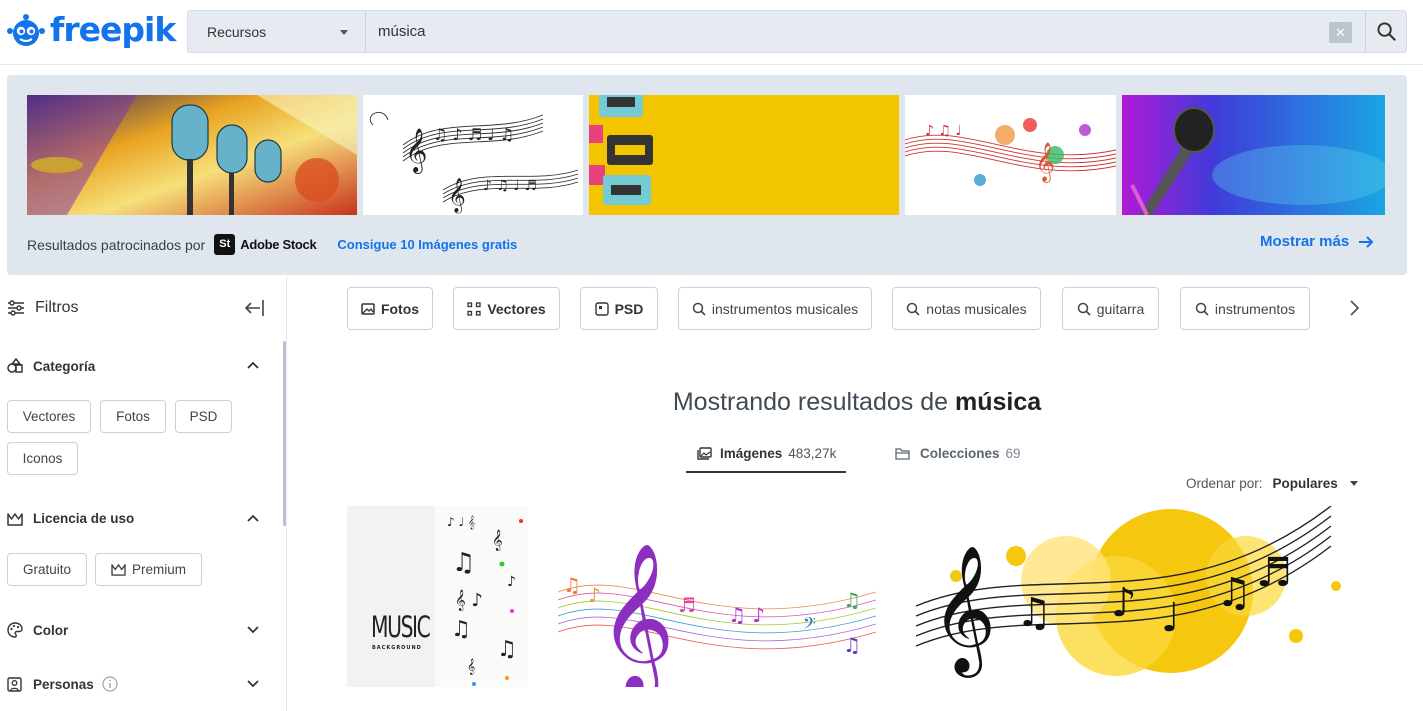 The image size is (1423, 711). What do you see at coordinates (878, 31) in the screenshot?
I see `search-input` at bounding box center [878, 31].